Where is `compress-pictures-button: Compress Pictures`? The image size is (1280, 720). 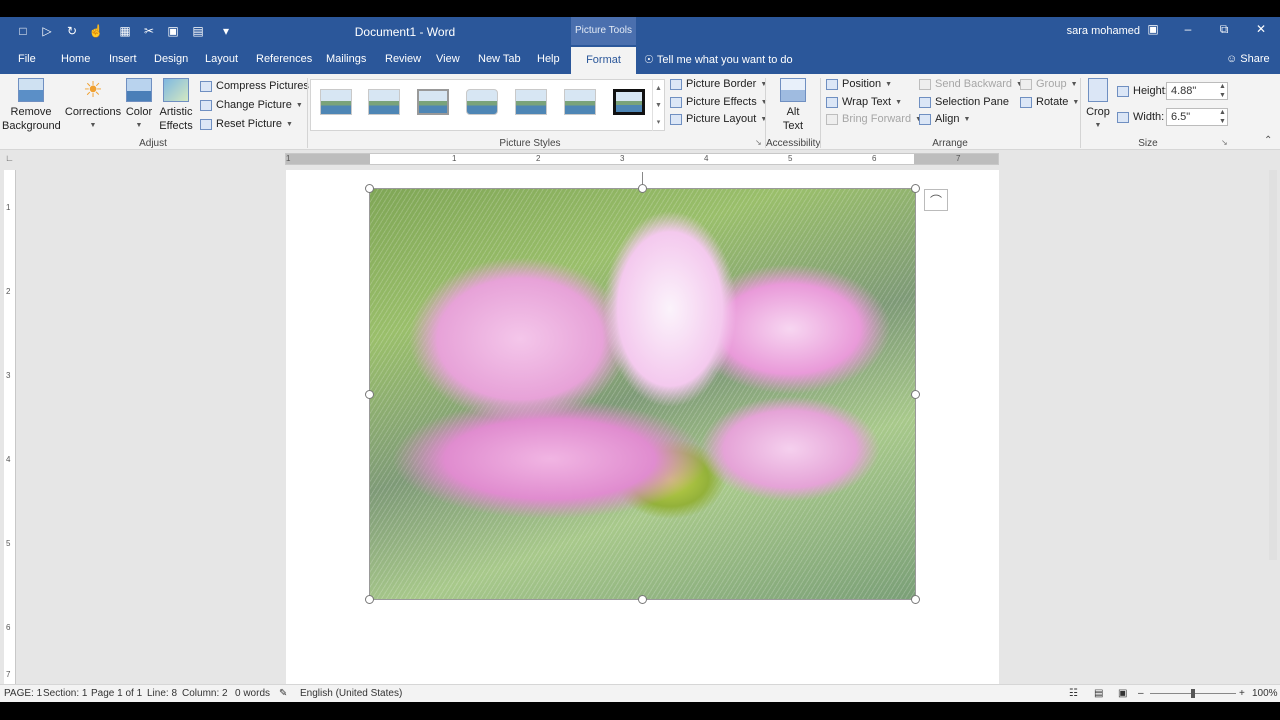 compress-pictures-button: Compress Pictures is located at coordinates (254, 86).